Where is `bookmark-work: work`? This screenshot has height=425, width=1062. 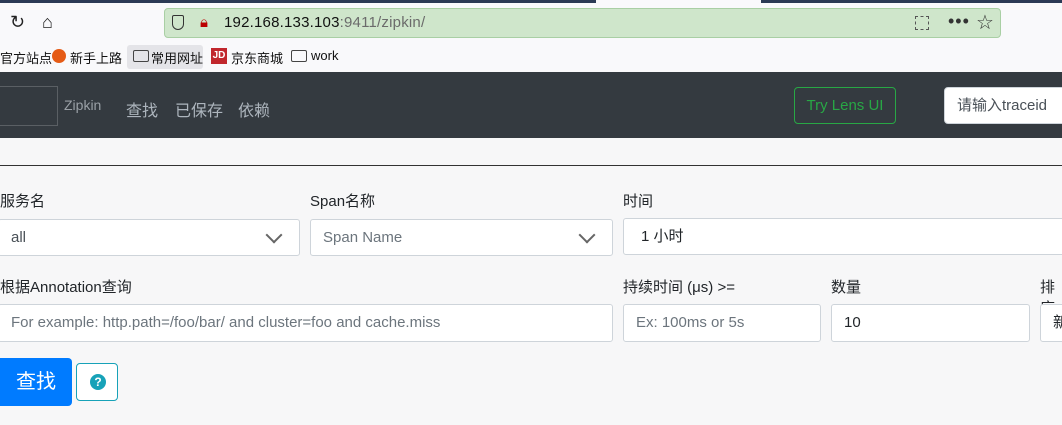 bookmark-work: work is located at coordinates (324, 55).